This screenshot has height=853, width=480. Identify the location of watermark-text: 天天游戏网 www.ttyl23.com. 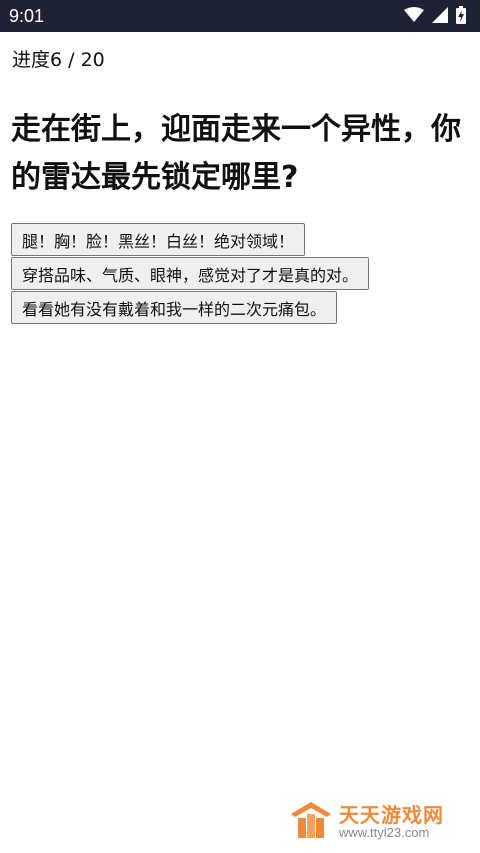
(391, 822).